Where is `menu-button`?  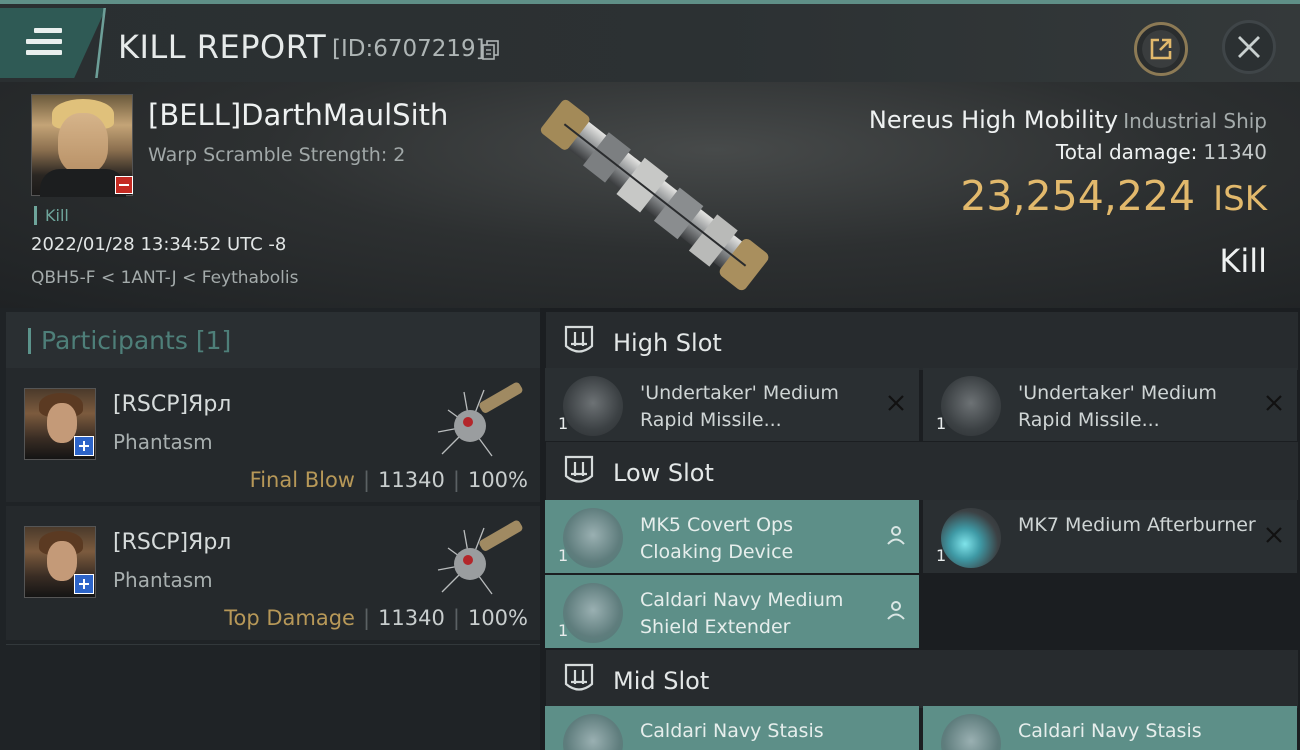 menu-button is located at coordinates (53, 43).